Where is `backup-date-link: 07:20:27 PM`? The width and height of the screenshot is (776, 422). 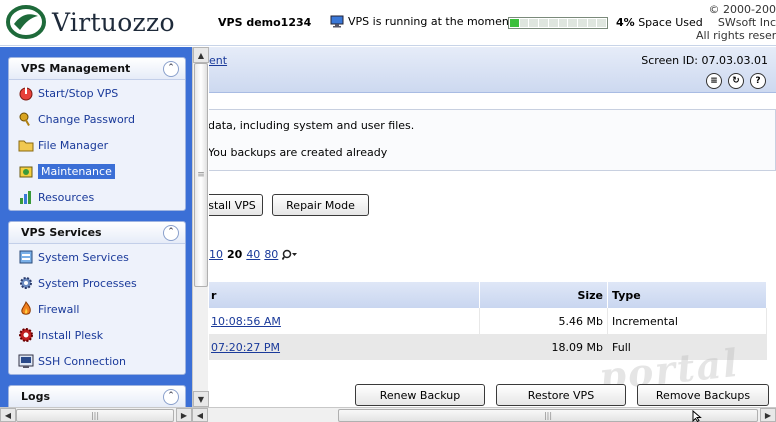 backup-date-link: 07:20:27 PM is located at coordinates (245, 347).